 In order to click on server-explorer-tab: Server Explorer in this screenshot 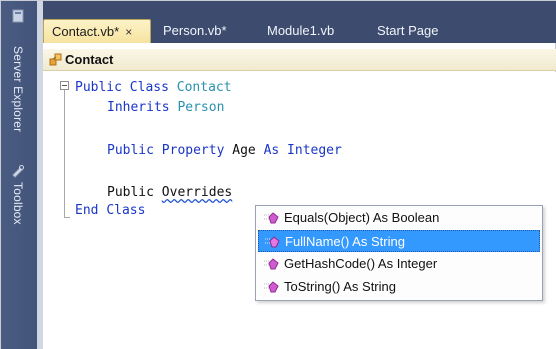, I will do `click(18, 89)`.